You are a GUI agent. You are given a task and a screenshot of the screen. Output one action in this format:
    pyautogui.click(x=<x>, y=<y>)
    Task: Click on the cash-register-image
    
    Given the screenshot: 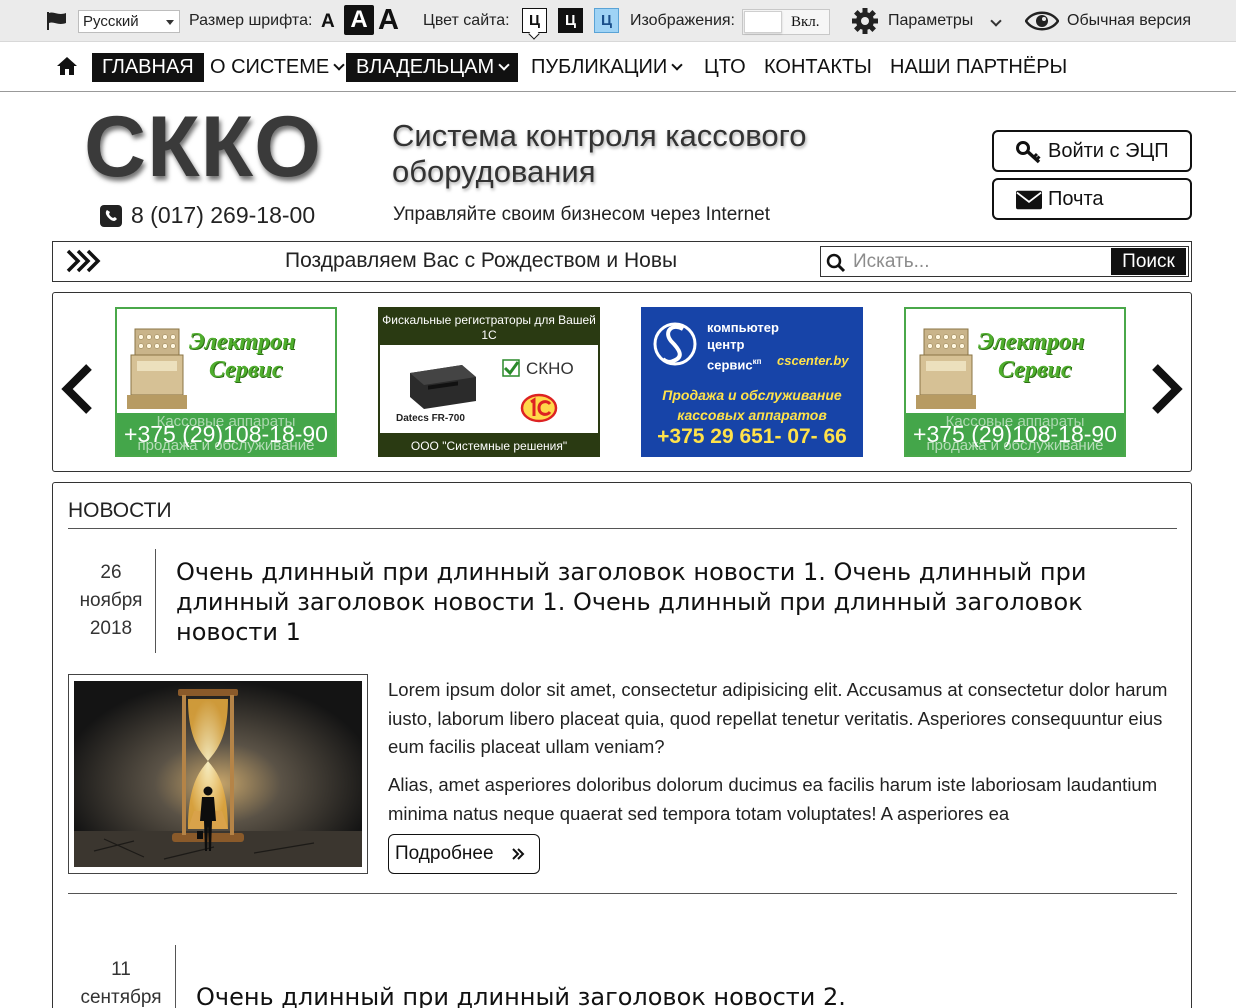 What is the action you would take?
    pyautogui.click(x=946, y=368)
    